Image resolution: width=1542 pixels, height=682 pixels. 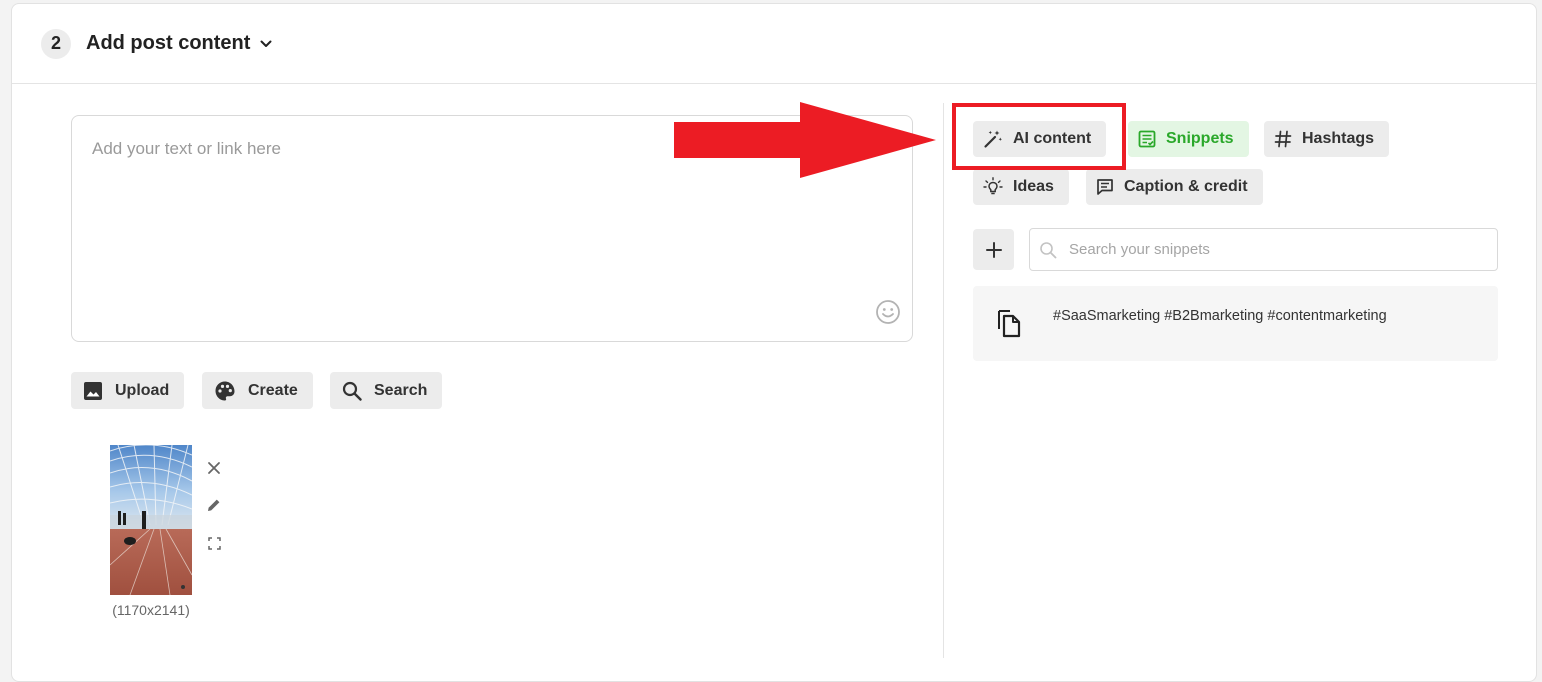 I want to click on search-label: Search, so click(x=401, y=390).